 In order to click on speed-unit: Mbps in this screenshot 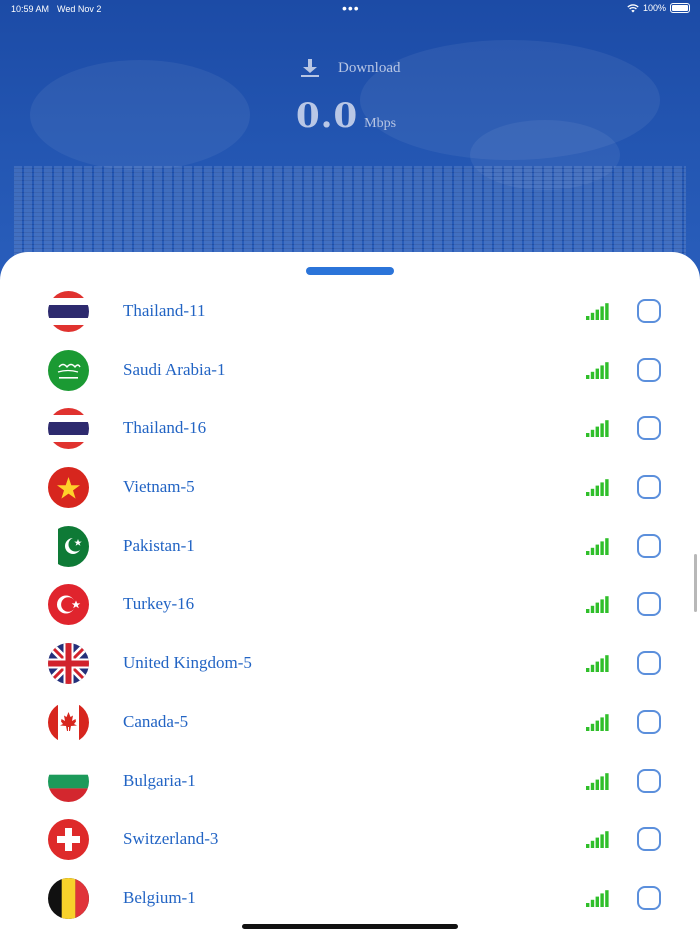, I will do `click(380, 123)`.